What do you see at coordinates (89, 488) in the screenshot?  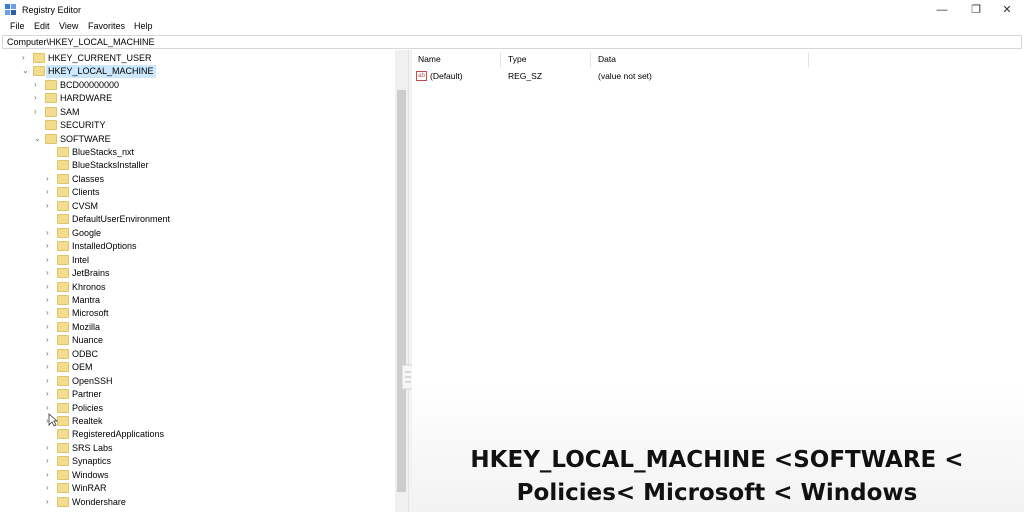 I see `tree-item-label: WinRAR` at bounding box center [89, 488].